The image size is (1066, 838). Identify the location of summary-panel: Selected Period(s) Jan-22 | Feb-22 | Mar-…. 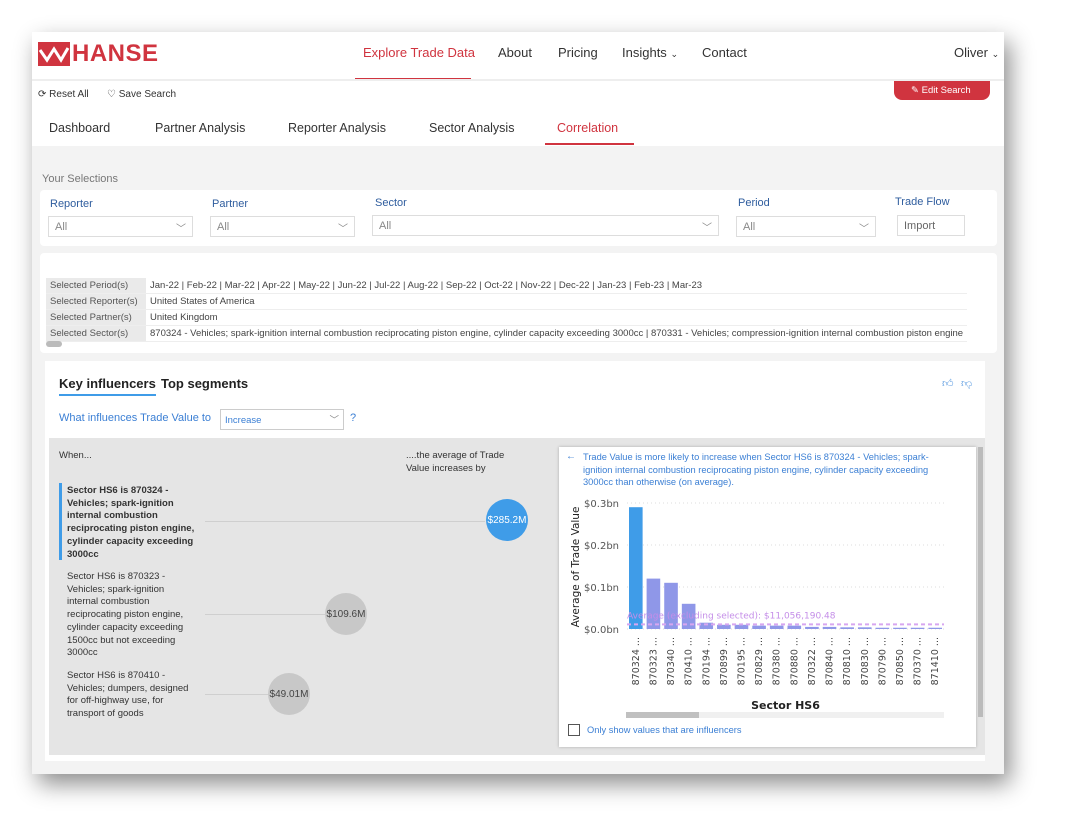
(518, 303).